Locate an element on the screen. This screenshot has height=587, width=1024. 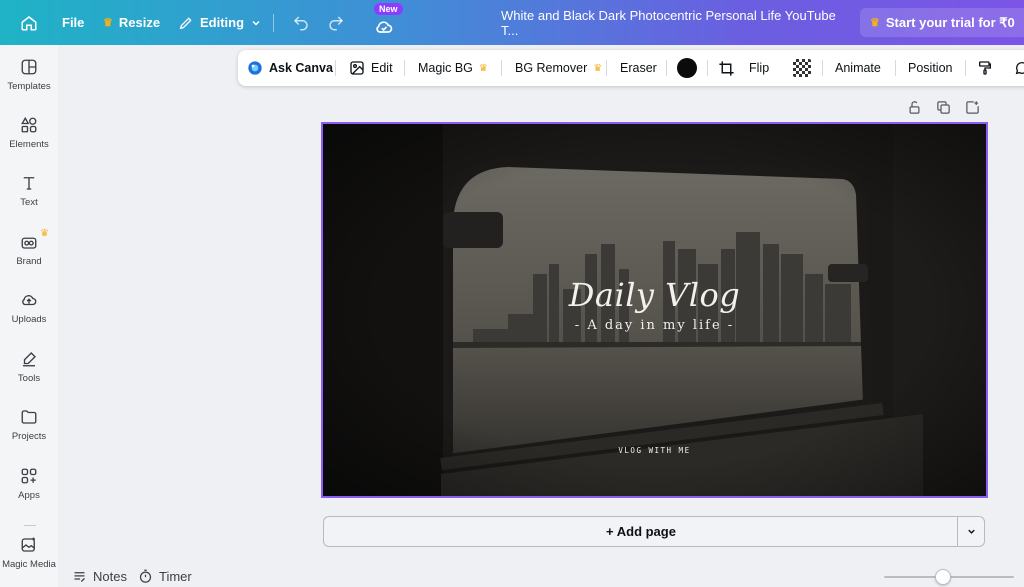
position-label: Position is located at coordinates (930, 68).